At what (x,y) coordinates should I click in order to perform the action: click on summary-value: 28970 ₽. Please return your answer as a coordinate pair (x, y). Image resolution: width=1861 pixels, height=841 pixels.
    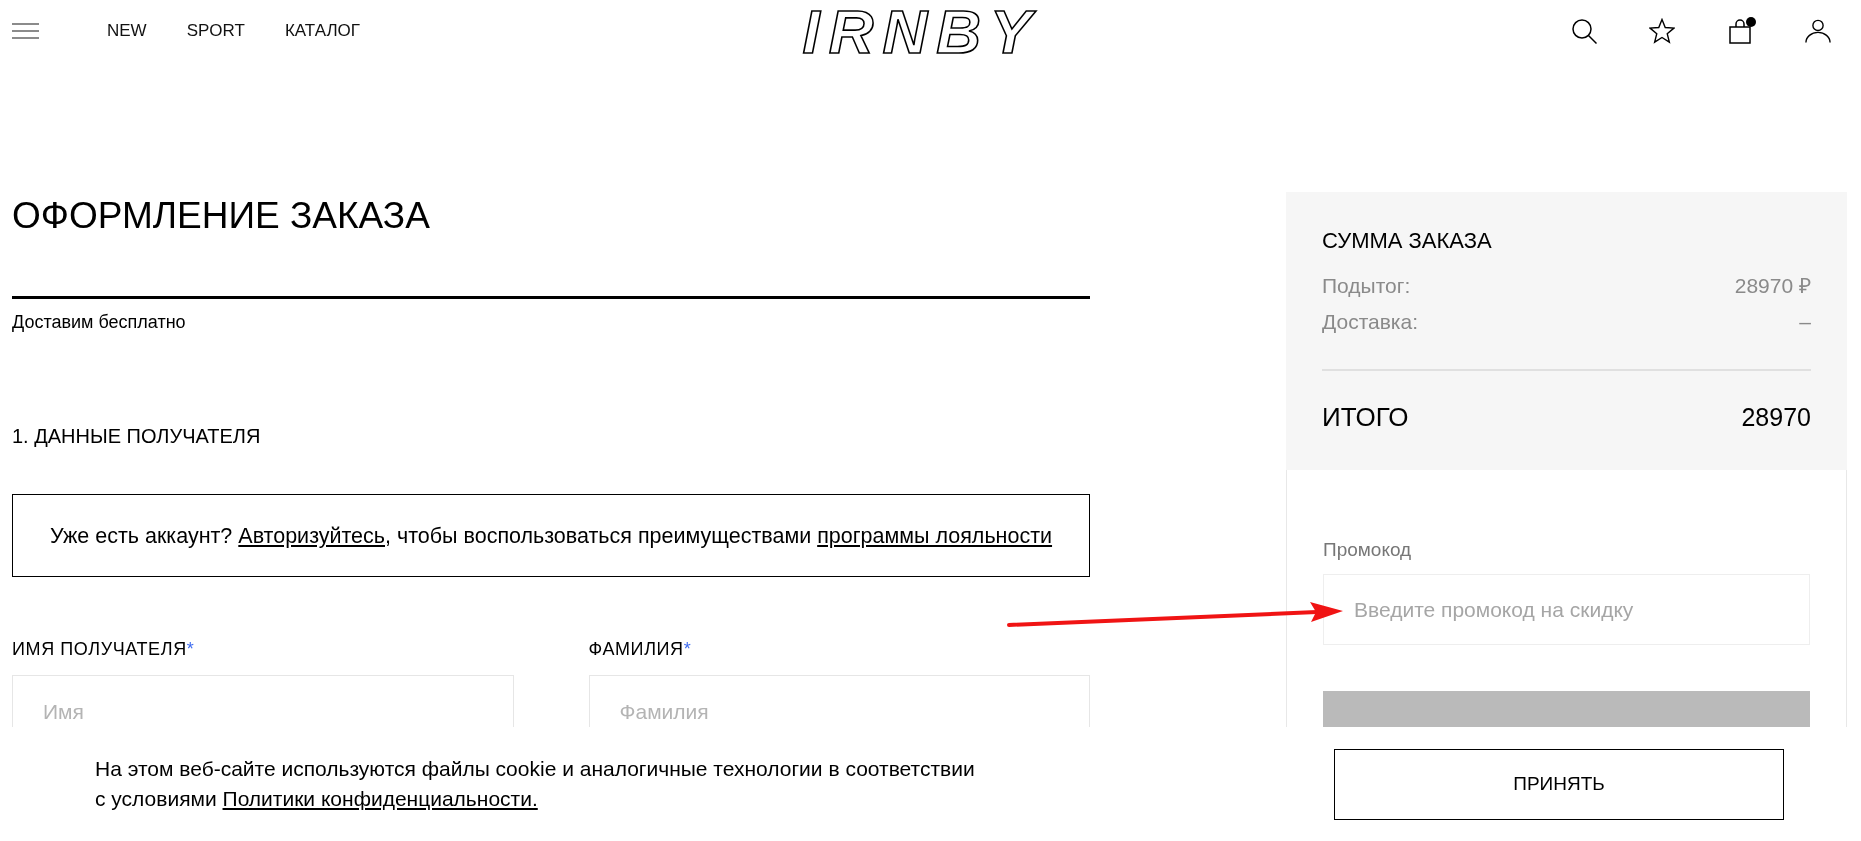
    Looking at the image, I should click on (1772, 286).